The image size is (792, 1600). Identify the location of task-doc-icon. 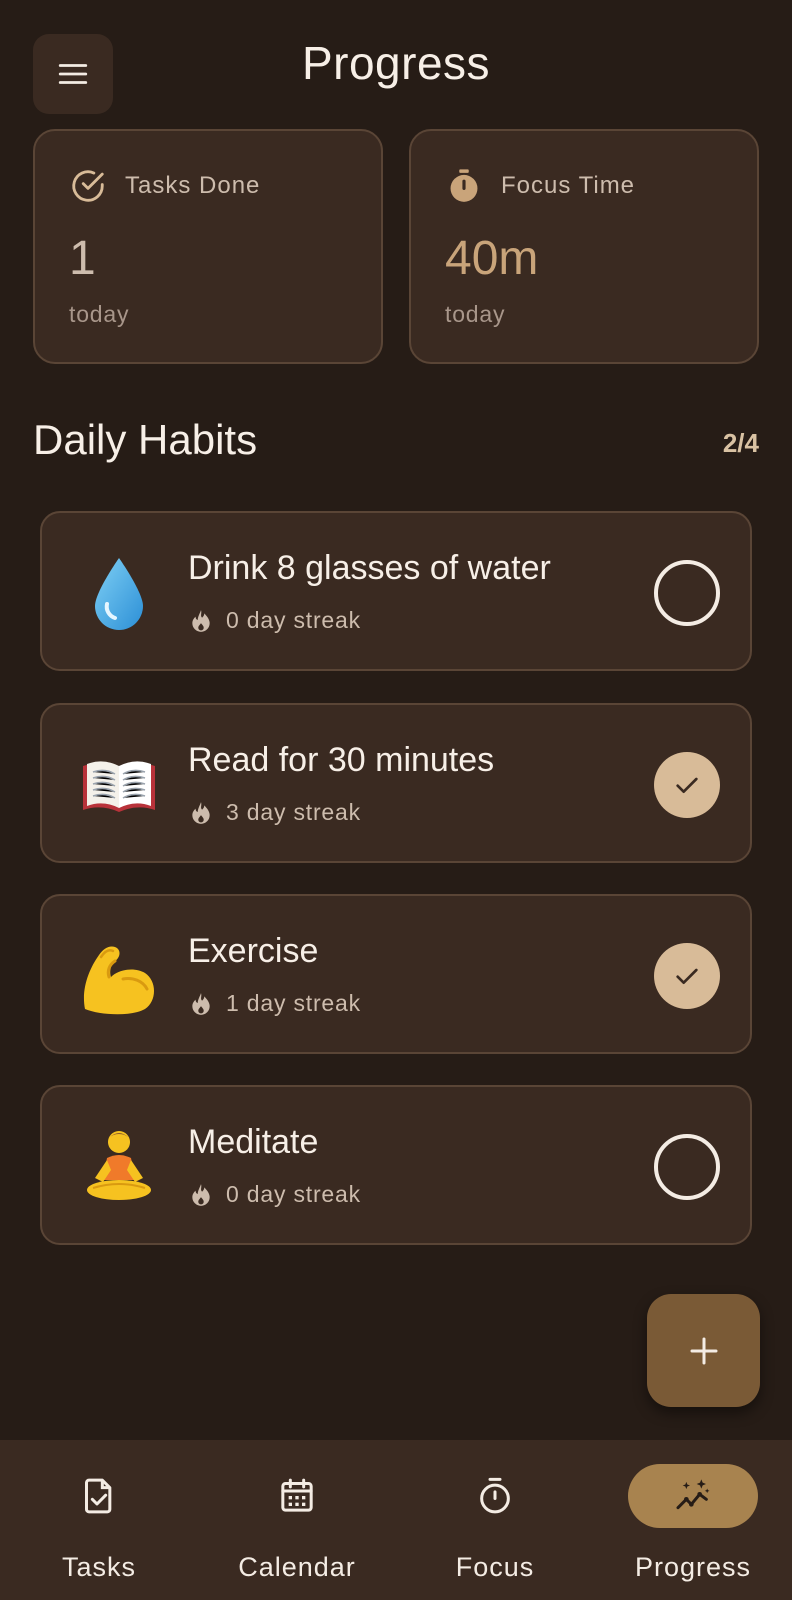
(98, 1496).